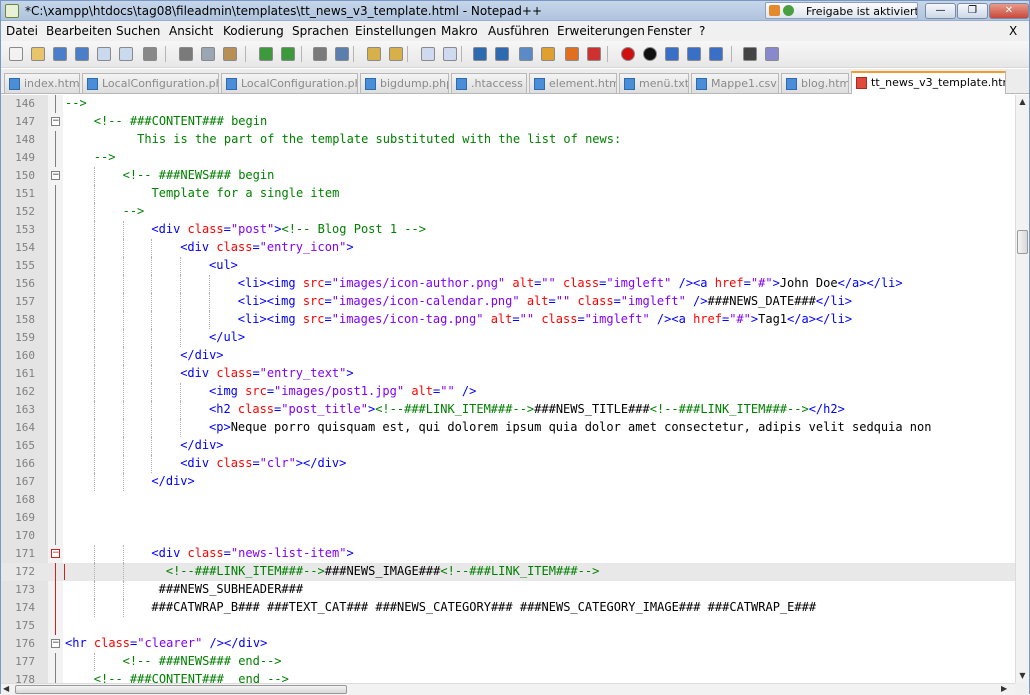 The height and width of the screenshot is (695, 1030). What do you see at coordinates (428, 54) in the screenshot?
I see `sync-vertical-button` at bounding box center [428, 54].